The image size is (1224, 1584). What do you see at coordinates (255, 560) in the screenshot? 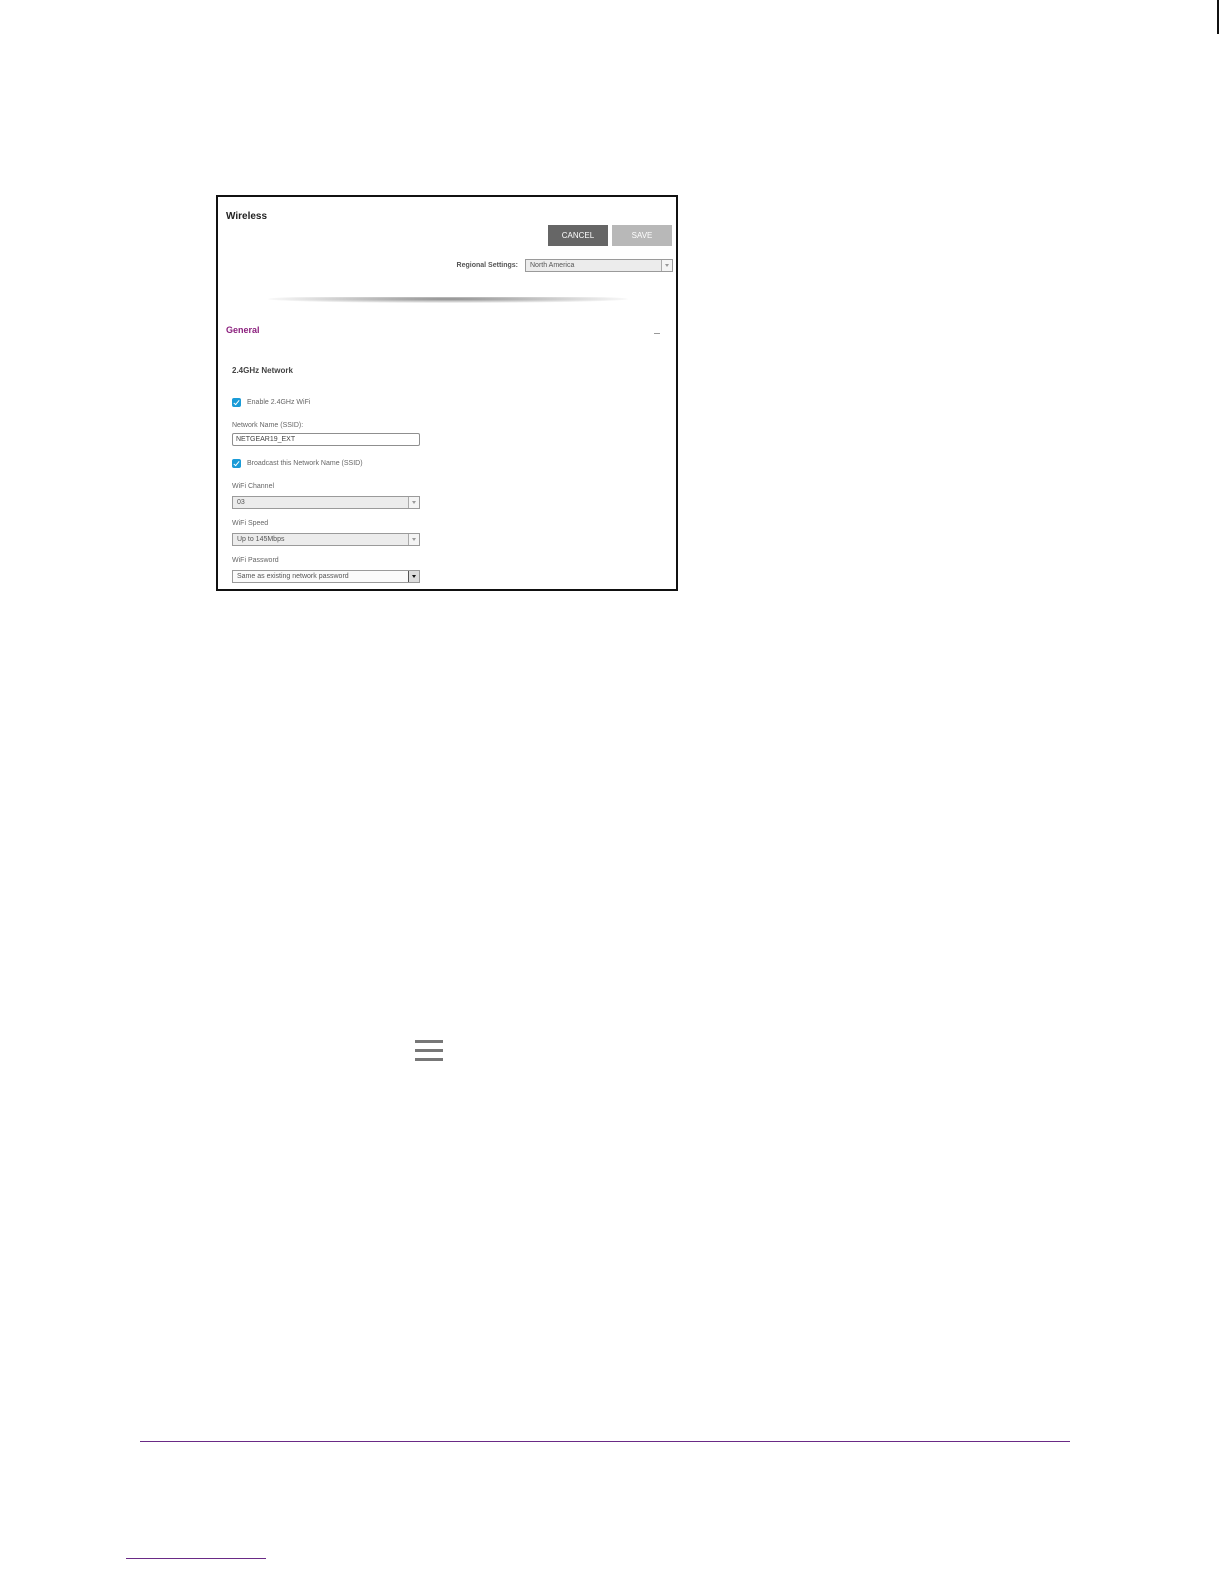
I see `wifi-password-label: WiFi Password` at bounding box center [255, 560].